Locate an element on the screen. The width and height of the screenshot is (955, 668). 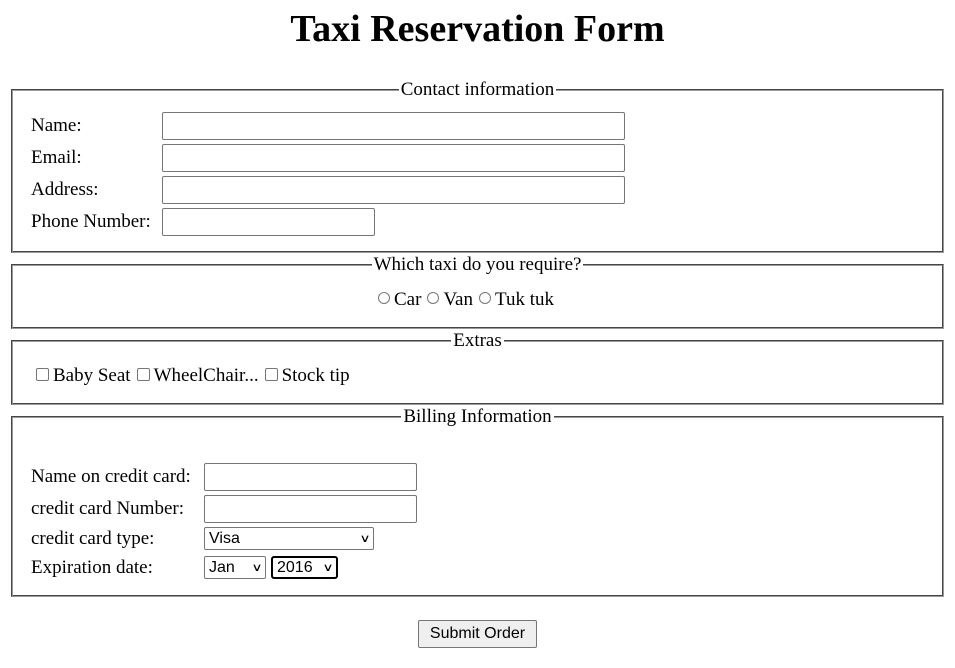
card-name-row: Name on credit card: is located at coordinates (224, 477).